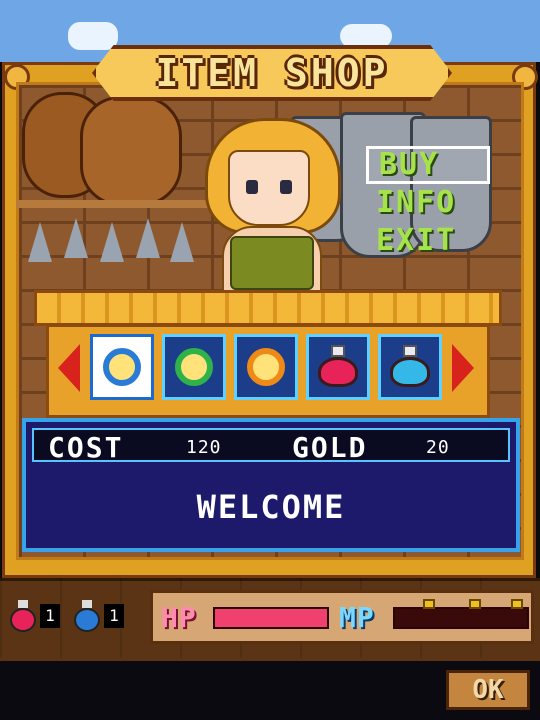 The height and width of the screenshot is (720, 540). I want to click on shop-message: WELCOME, so click(271, 507).